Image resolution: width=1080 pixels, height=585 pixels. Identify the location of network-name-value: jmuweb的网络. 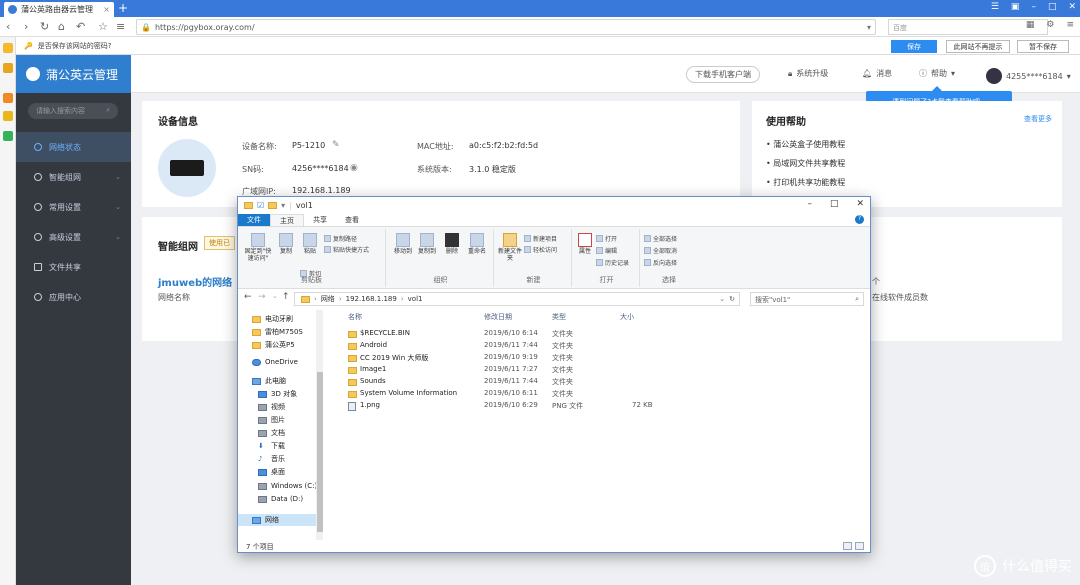
(195, 281).